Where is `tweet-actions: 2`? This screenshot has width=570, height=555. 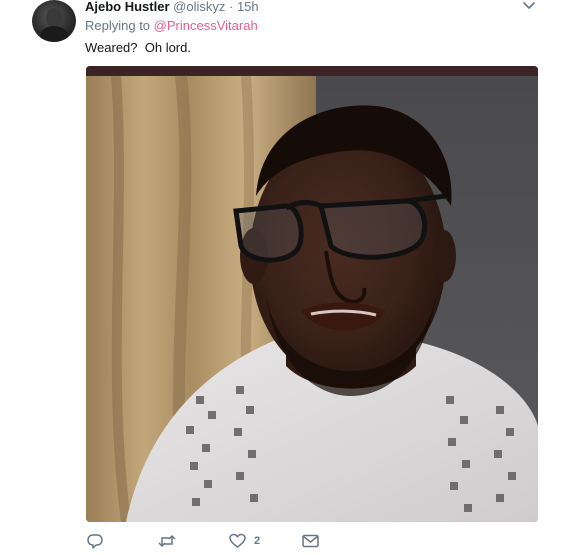
tweet-actions: 2 is located at coordinates (265, 541).